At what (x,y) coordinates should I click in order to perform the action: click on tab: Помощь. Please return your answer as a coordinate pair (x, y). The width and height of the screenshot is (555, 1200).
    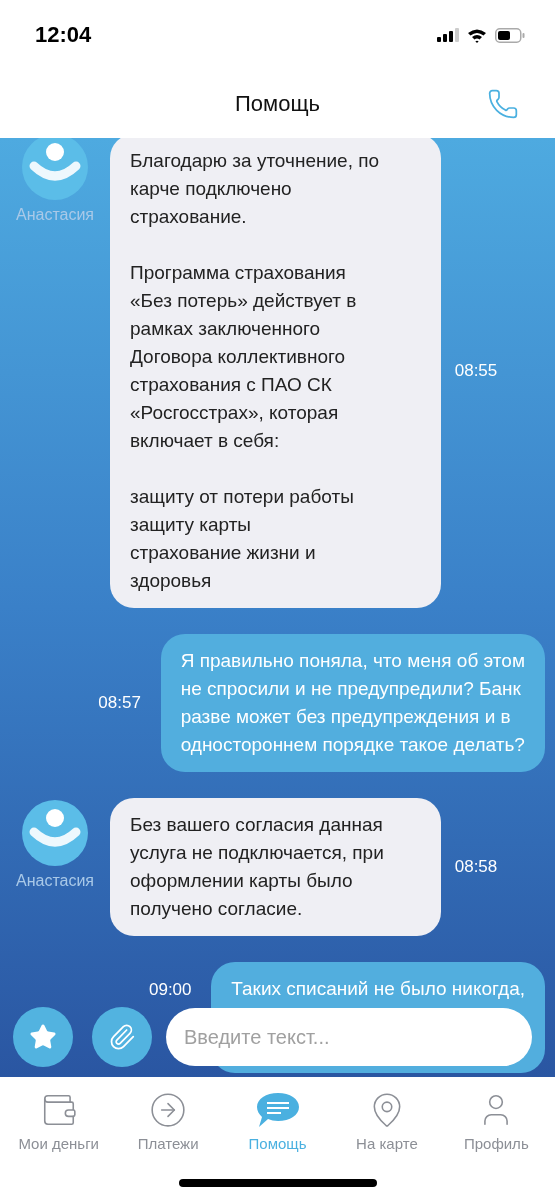
    Looking at the image, I should click on (277, 1121).